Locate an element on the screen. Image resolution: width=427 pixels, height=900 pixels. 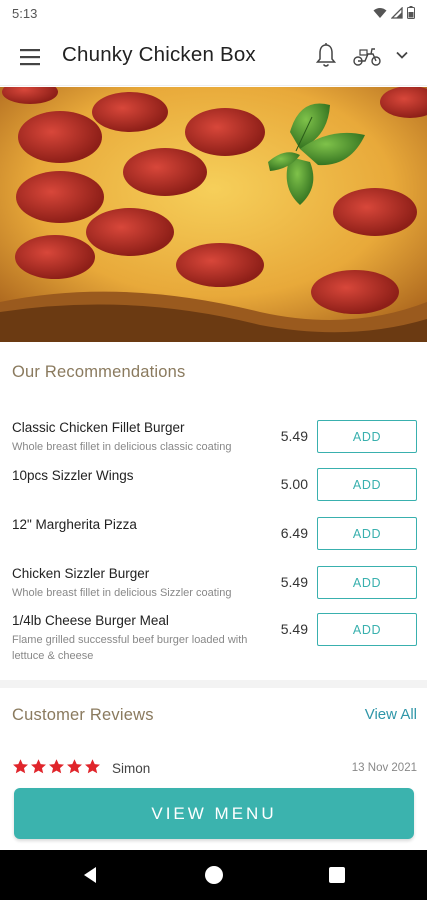
star-rating is located at coordinates (56, 766).